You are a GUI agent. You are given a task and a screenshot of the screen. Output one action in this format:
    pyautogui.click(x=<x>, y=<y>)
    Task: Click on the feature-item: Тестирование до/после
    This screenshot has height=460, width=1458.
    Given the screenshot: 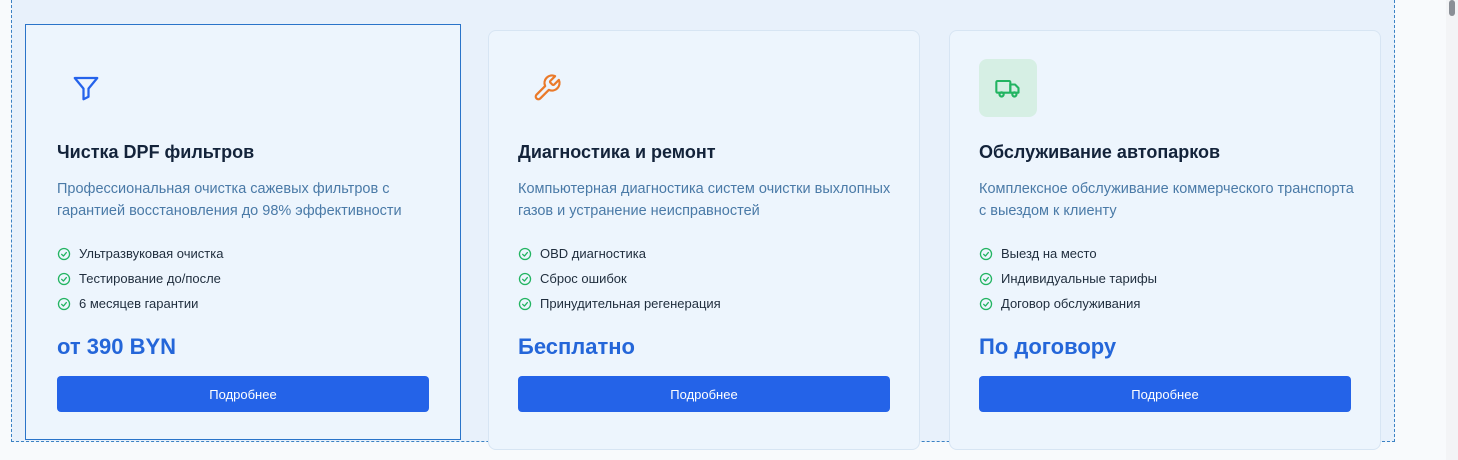 What is the action you would take?
    pyautogui.click(x=140, y=278)
    